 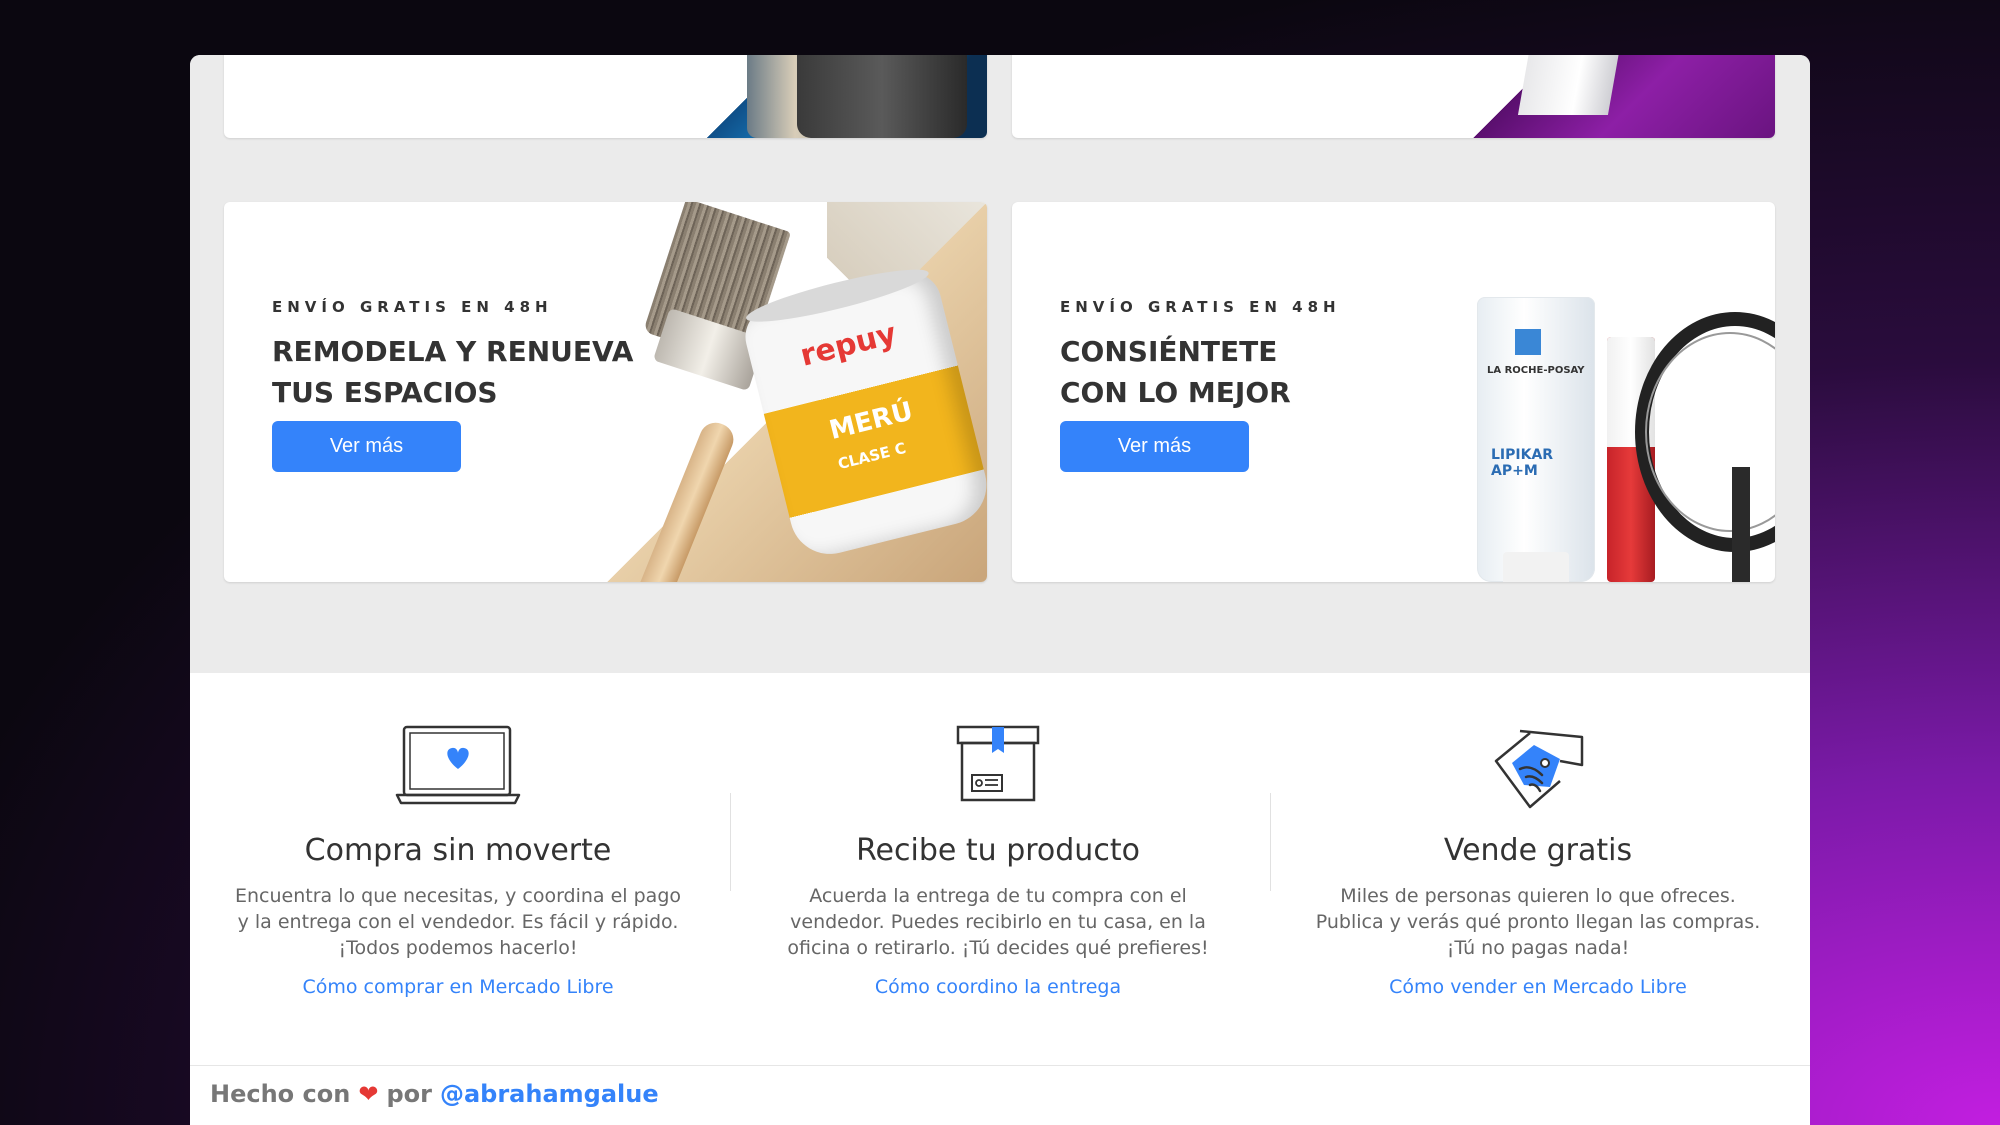 What do you see at coordinates (848, 345) in the screenshot?
I see `paint-brand: repuy` at bounding box center [848, 345].